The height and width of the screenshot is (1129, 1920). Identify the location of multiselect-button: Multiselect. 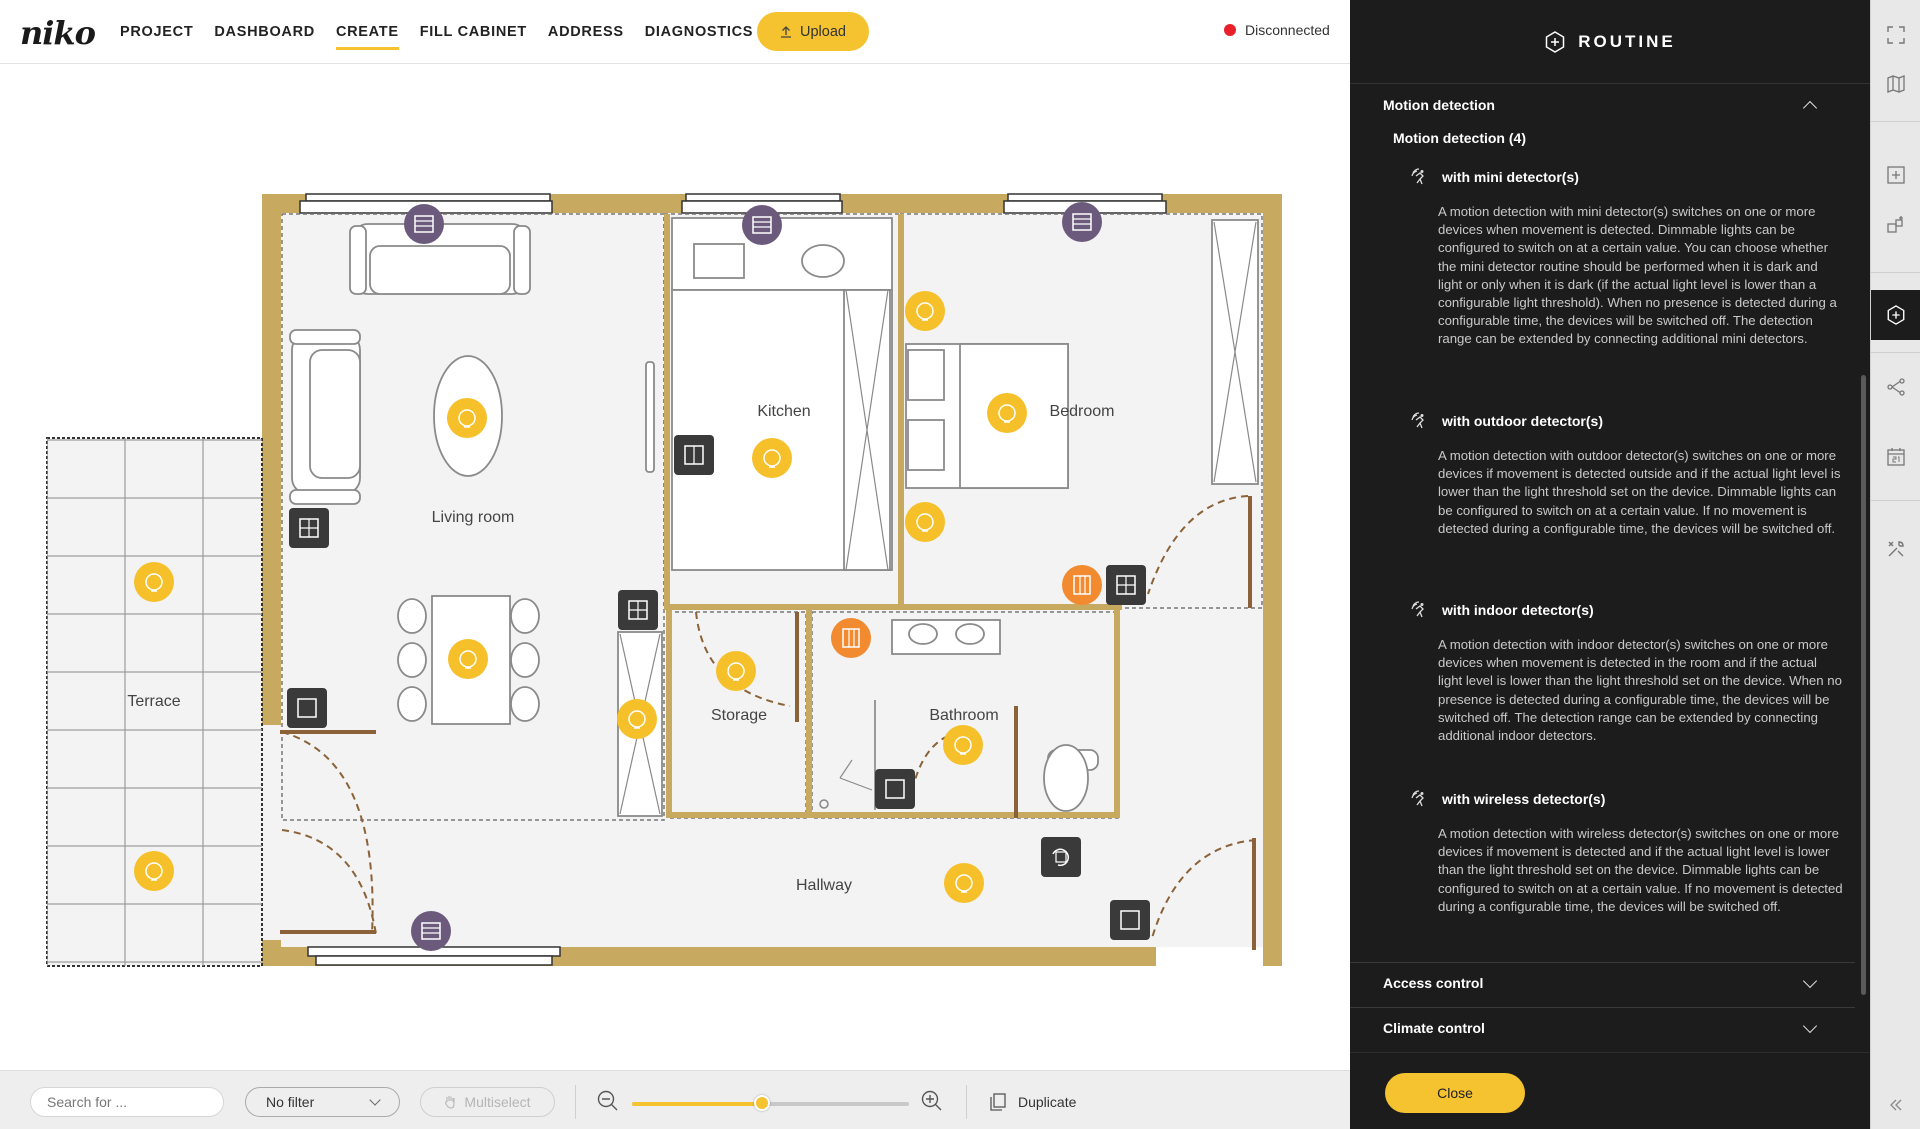
(487, 1102).